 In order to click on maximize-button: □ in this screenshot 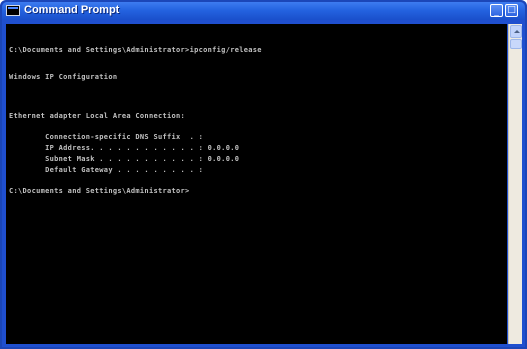, I will do `click(511, 10)`.